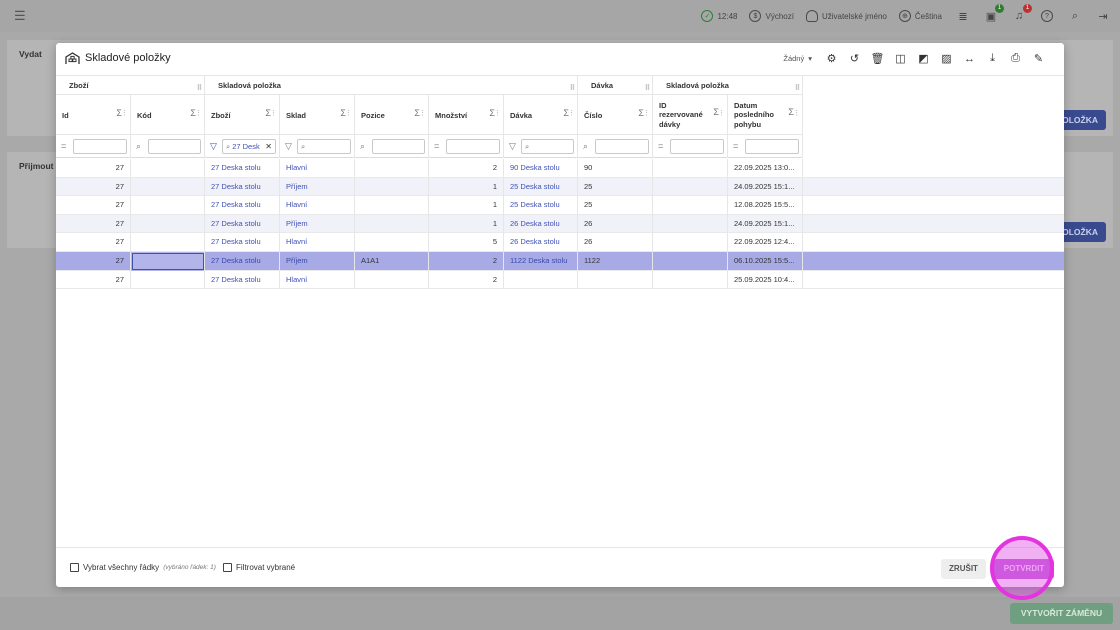  Describe the element at coordinates (535, 167) in the screenshot. I see `batch-link: 90 Deska stolu` at that location.